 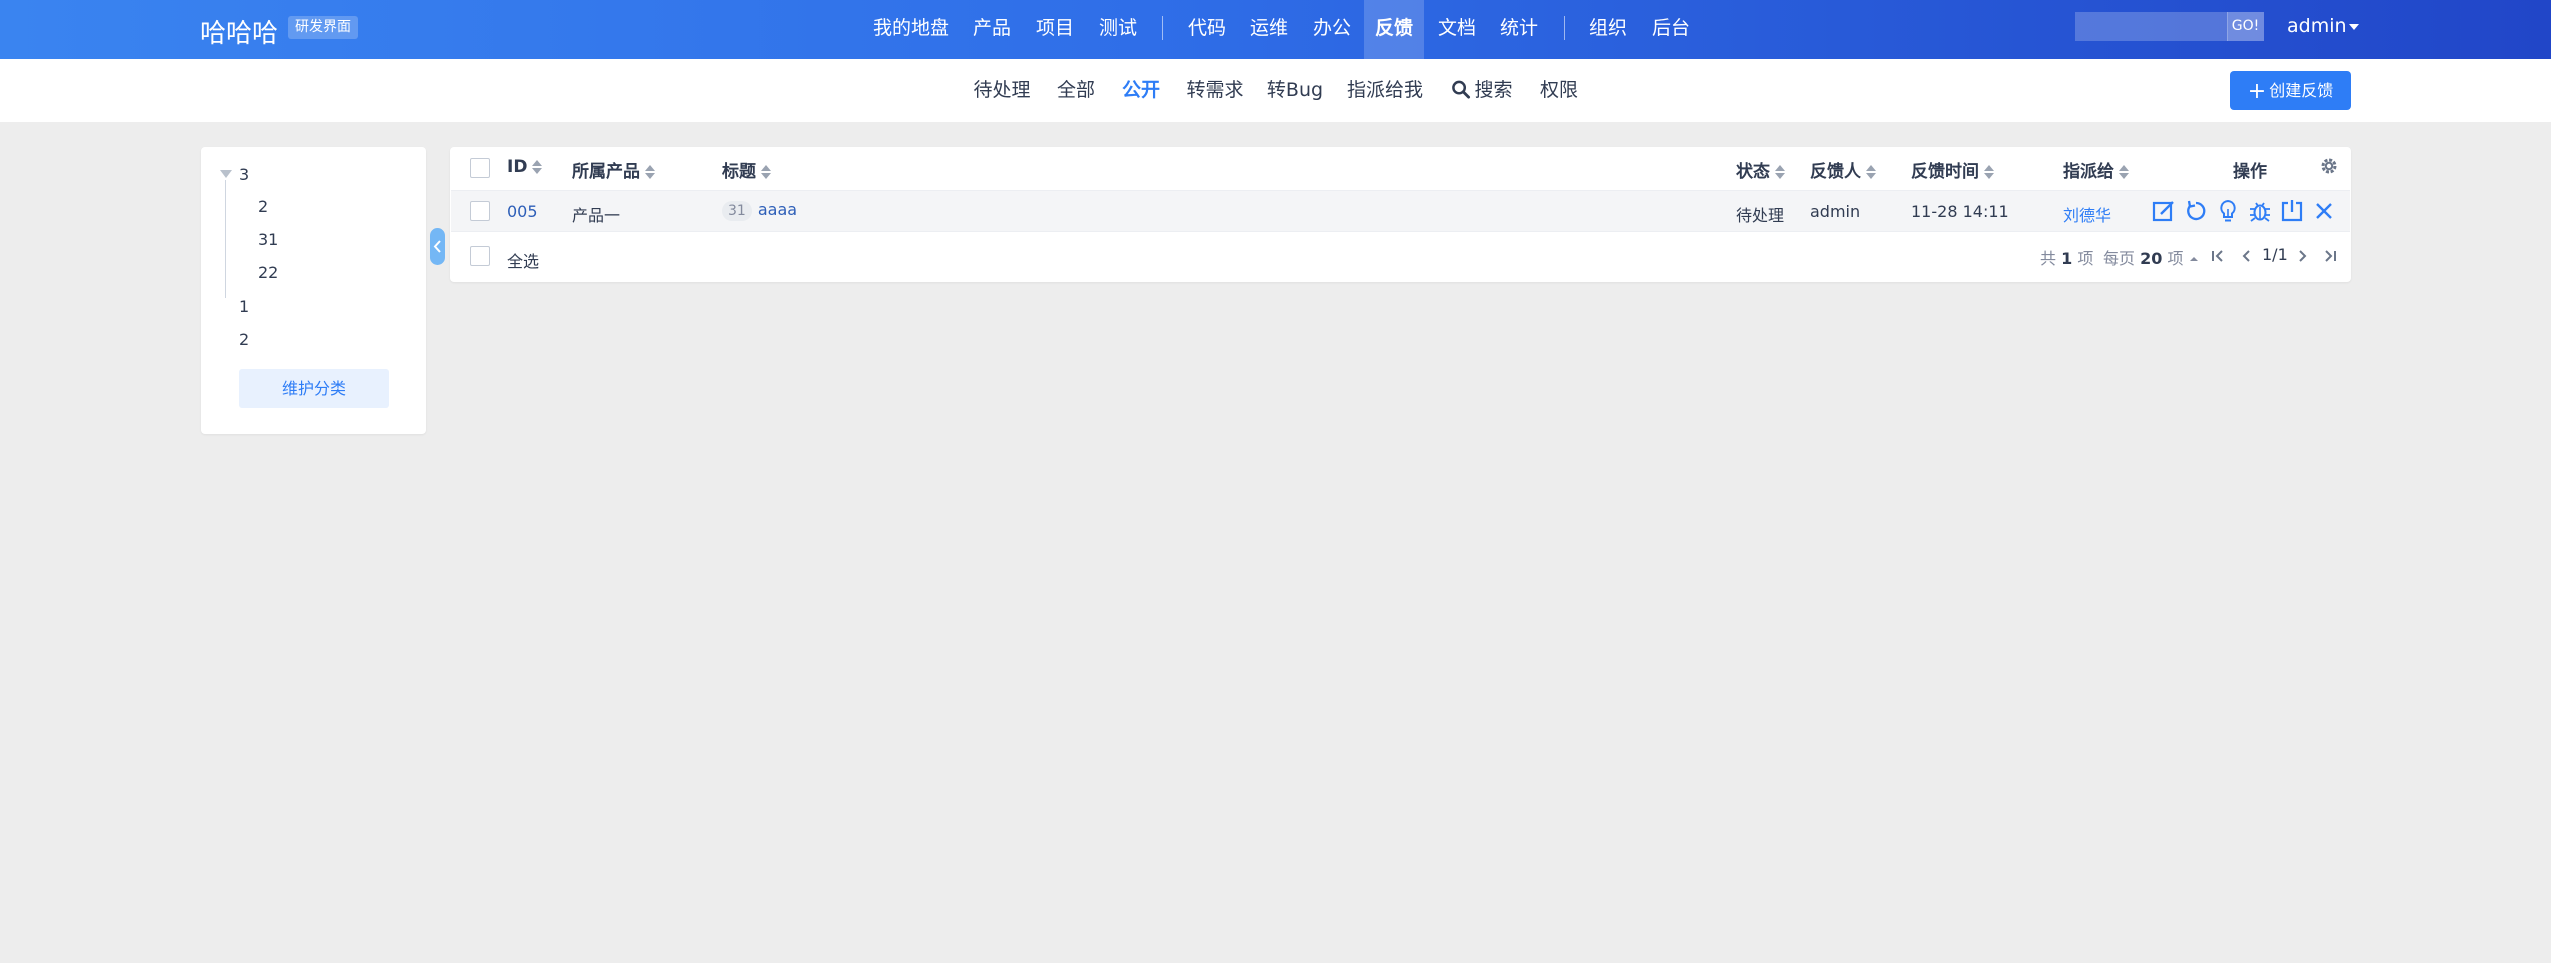 I want to click on nav-item-project: 项目, so click(x=1055, y=29).